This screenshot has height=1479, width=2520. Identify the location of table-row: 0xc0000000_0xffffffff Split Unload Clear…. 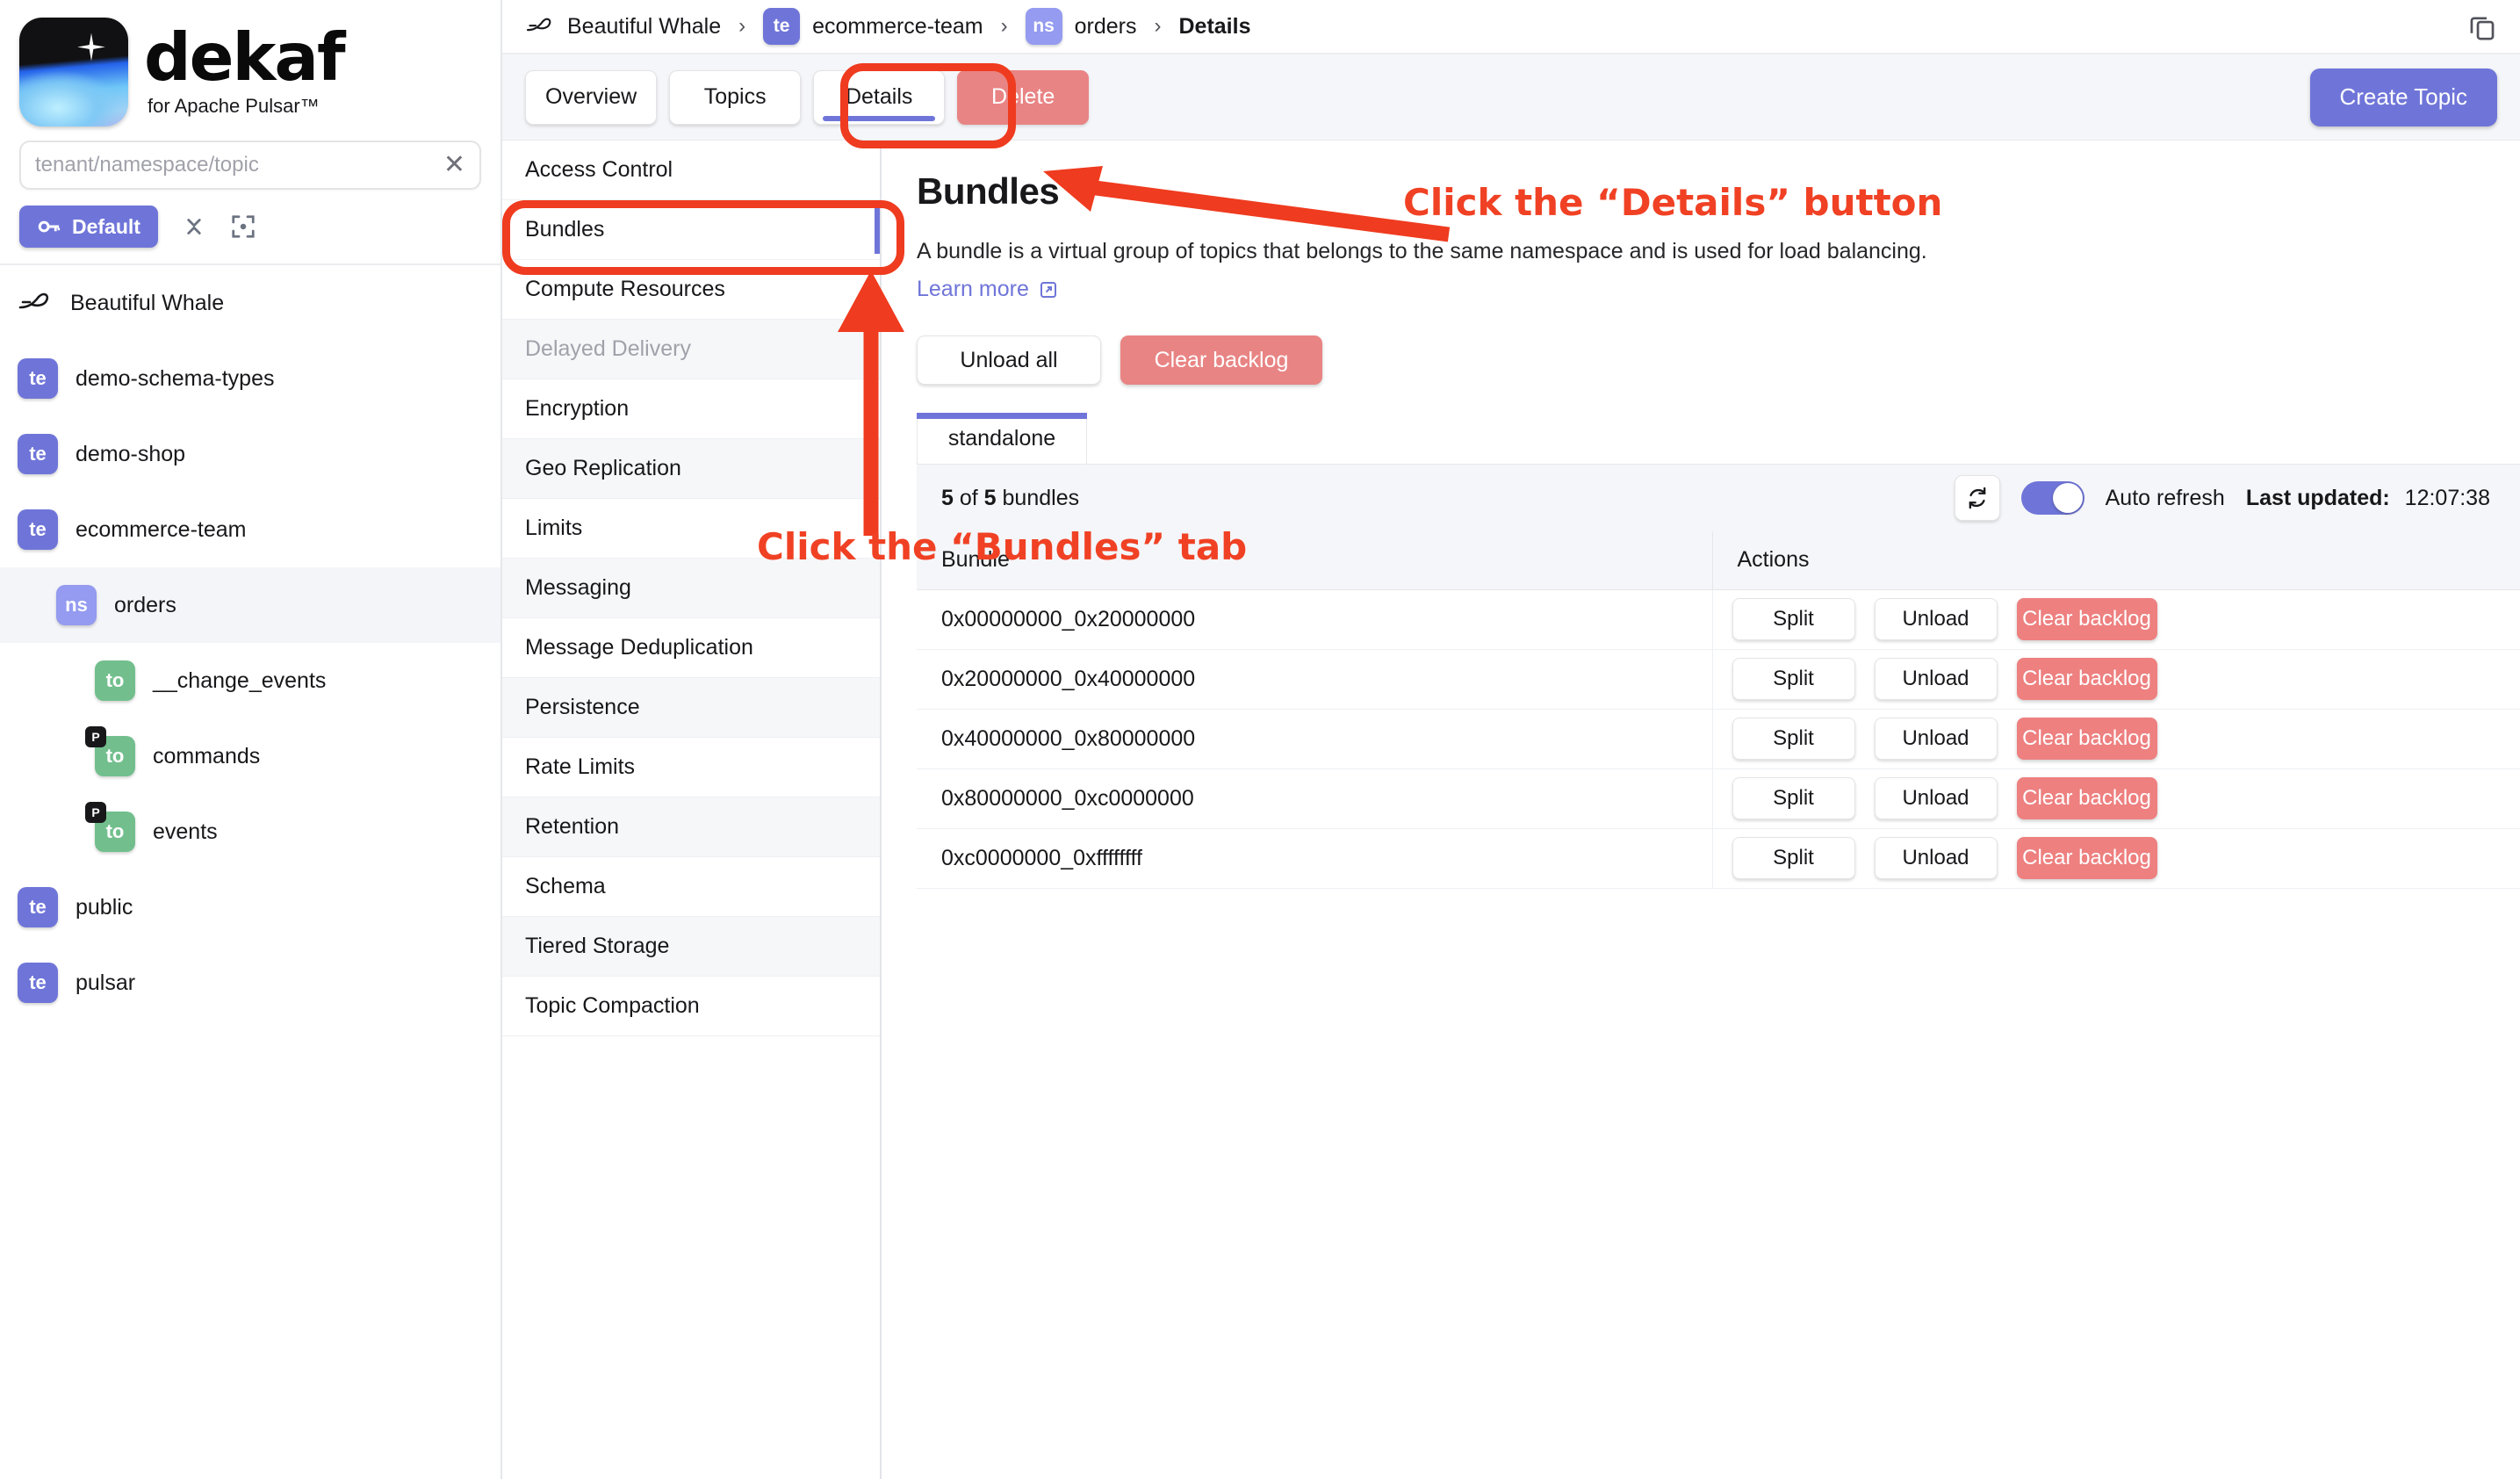
(1718, 858).